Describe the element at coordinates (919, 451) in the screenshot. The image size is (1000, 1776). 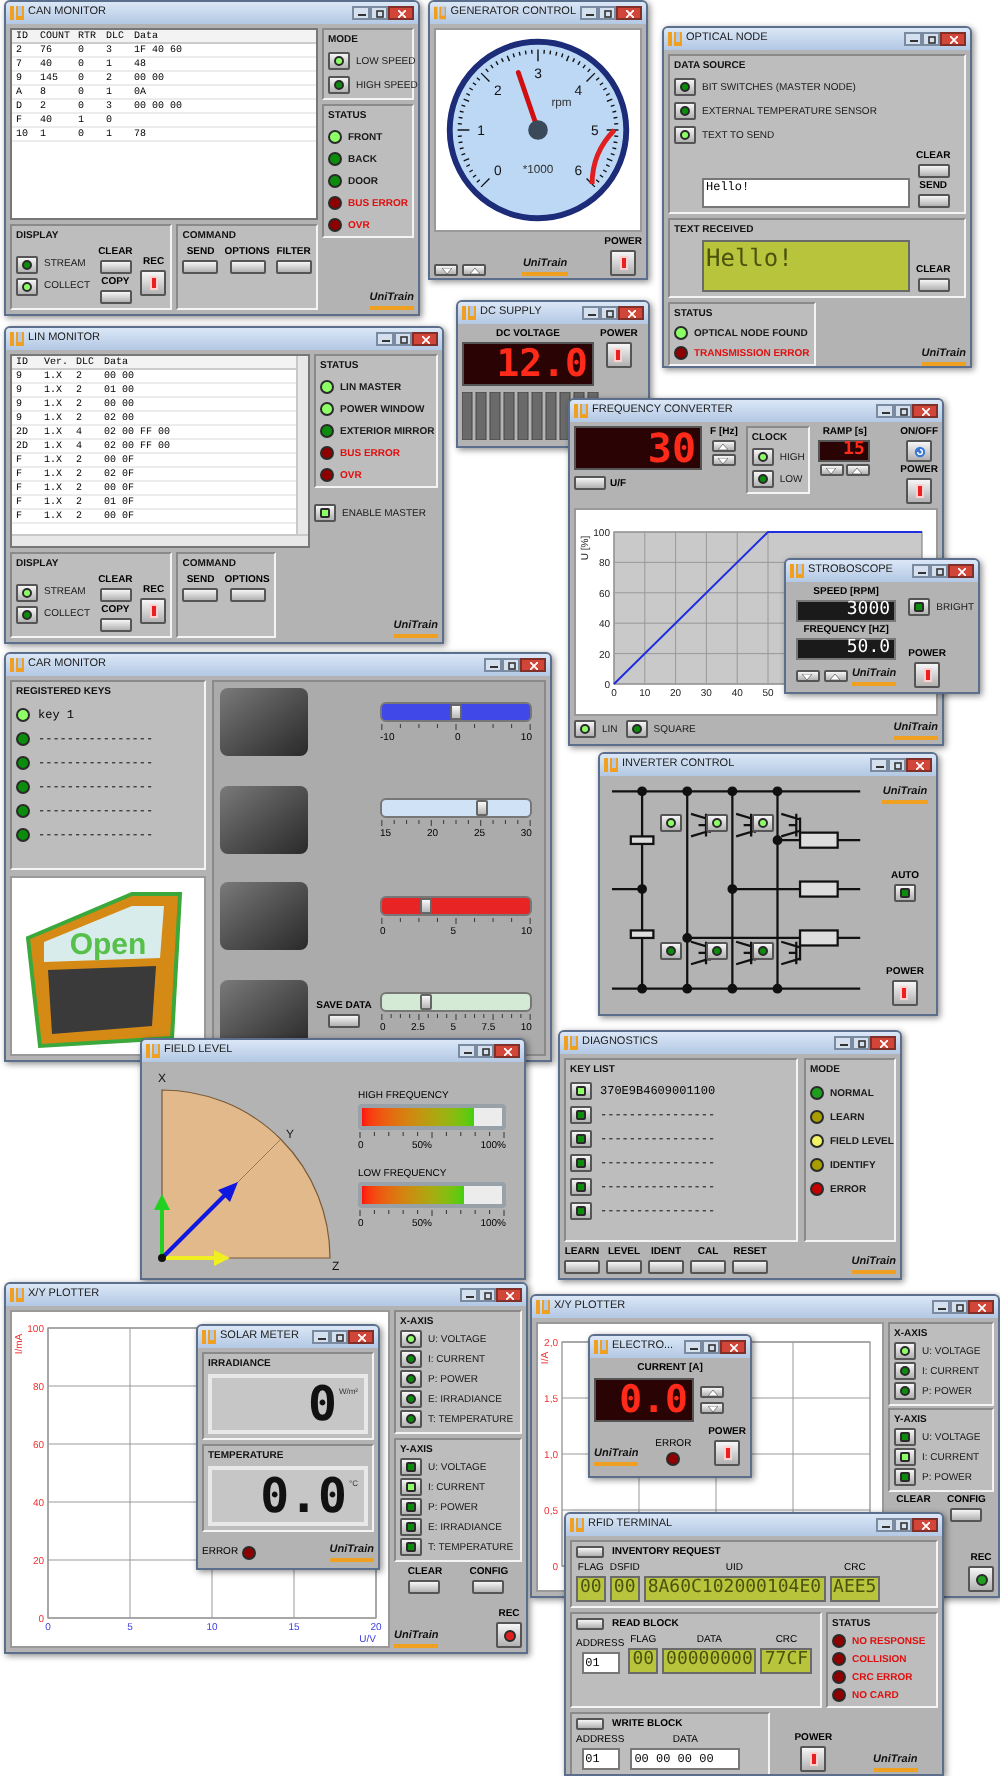
I see `on-off-button` at that location.